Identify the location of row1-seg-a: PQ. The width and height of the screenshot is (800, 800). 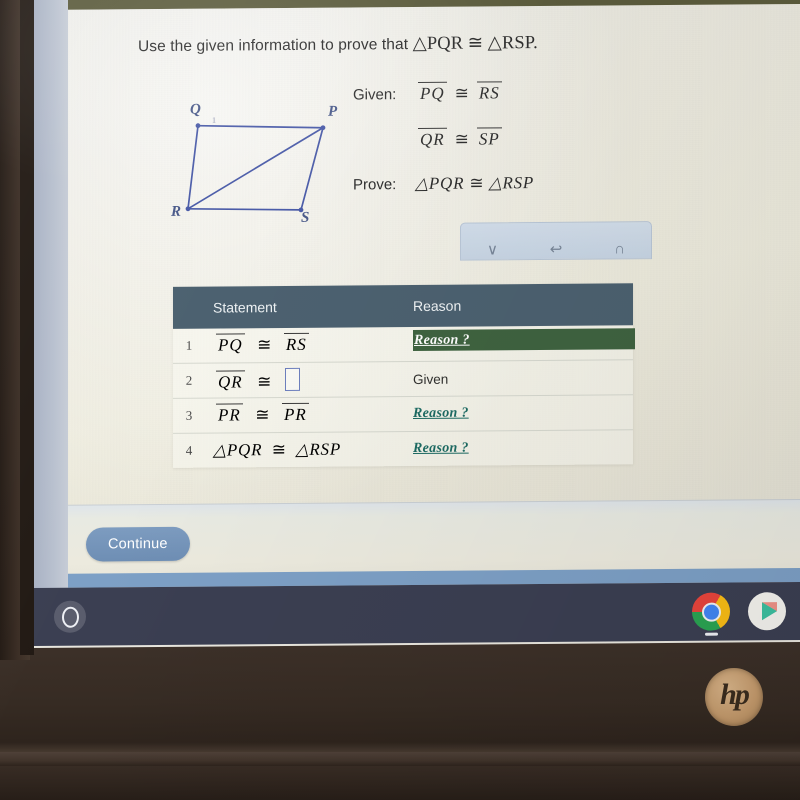
(230, 344).